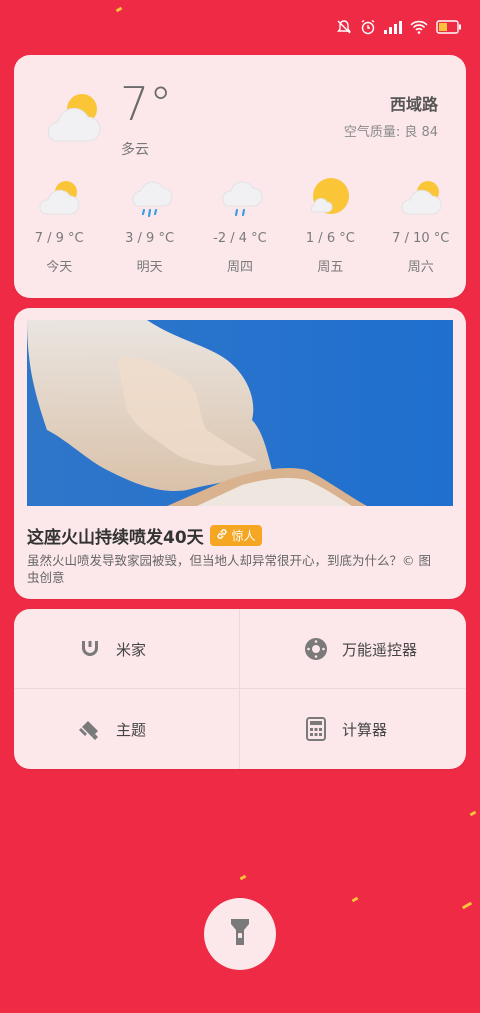  I want to click on shortcut-label: 计算器, so click(365, 729).